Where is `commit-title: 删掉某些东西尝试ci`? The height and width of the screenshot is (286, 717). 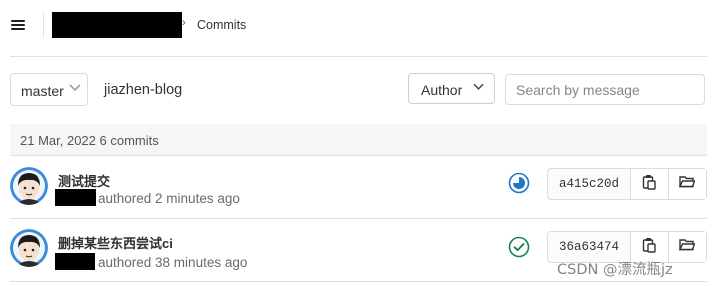 commit-title: 删掉某些东西尝试ci is located at coordinates (115, 242).